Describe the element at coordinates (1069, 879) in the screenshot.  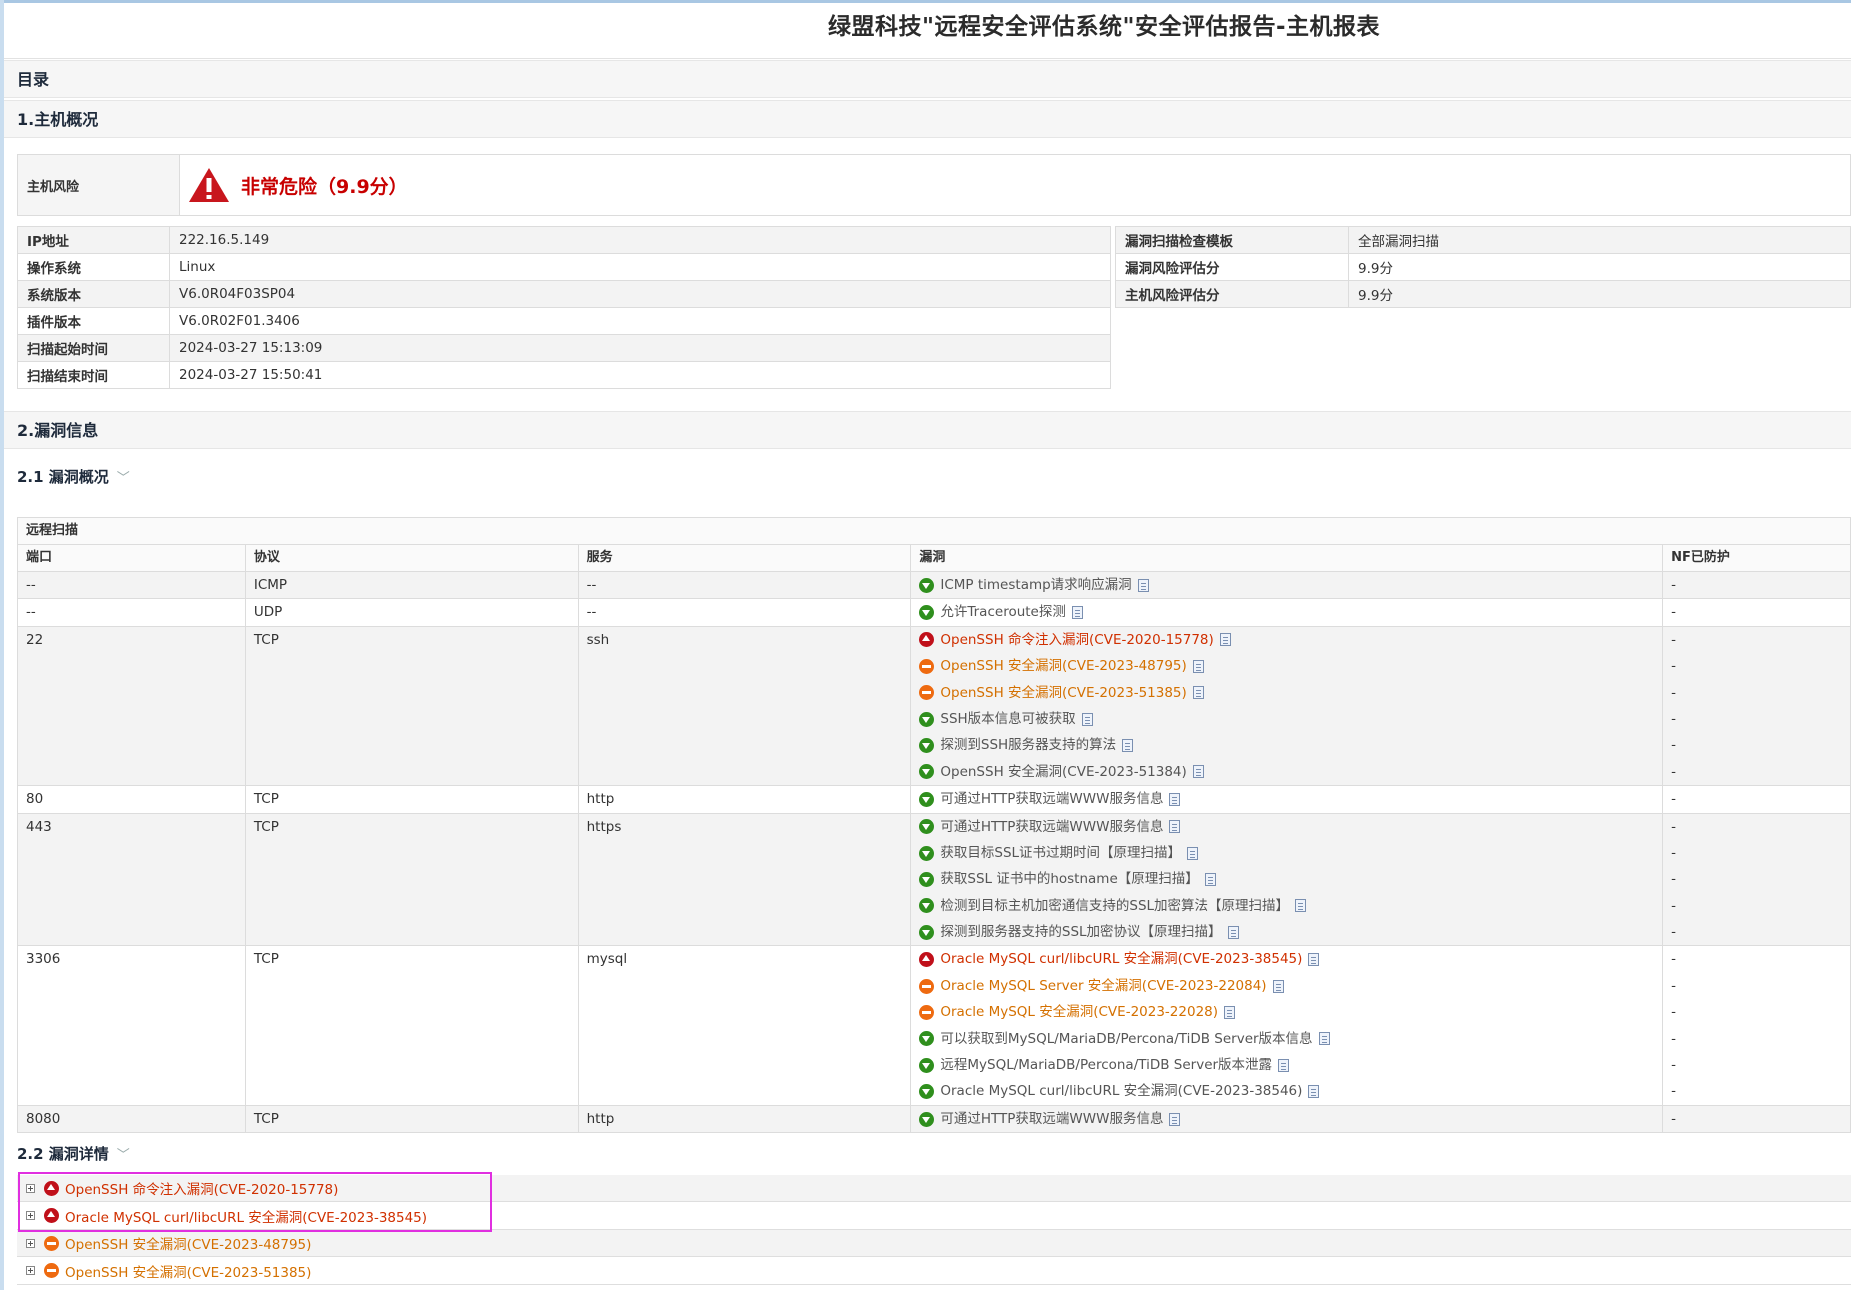
I see `vuln-name-link: 获取SSL 证书中的hostname【原理扫描】` at that location.